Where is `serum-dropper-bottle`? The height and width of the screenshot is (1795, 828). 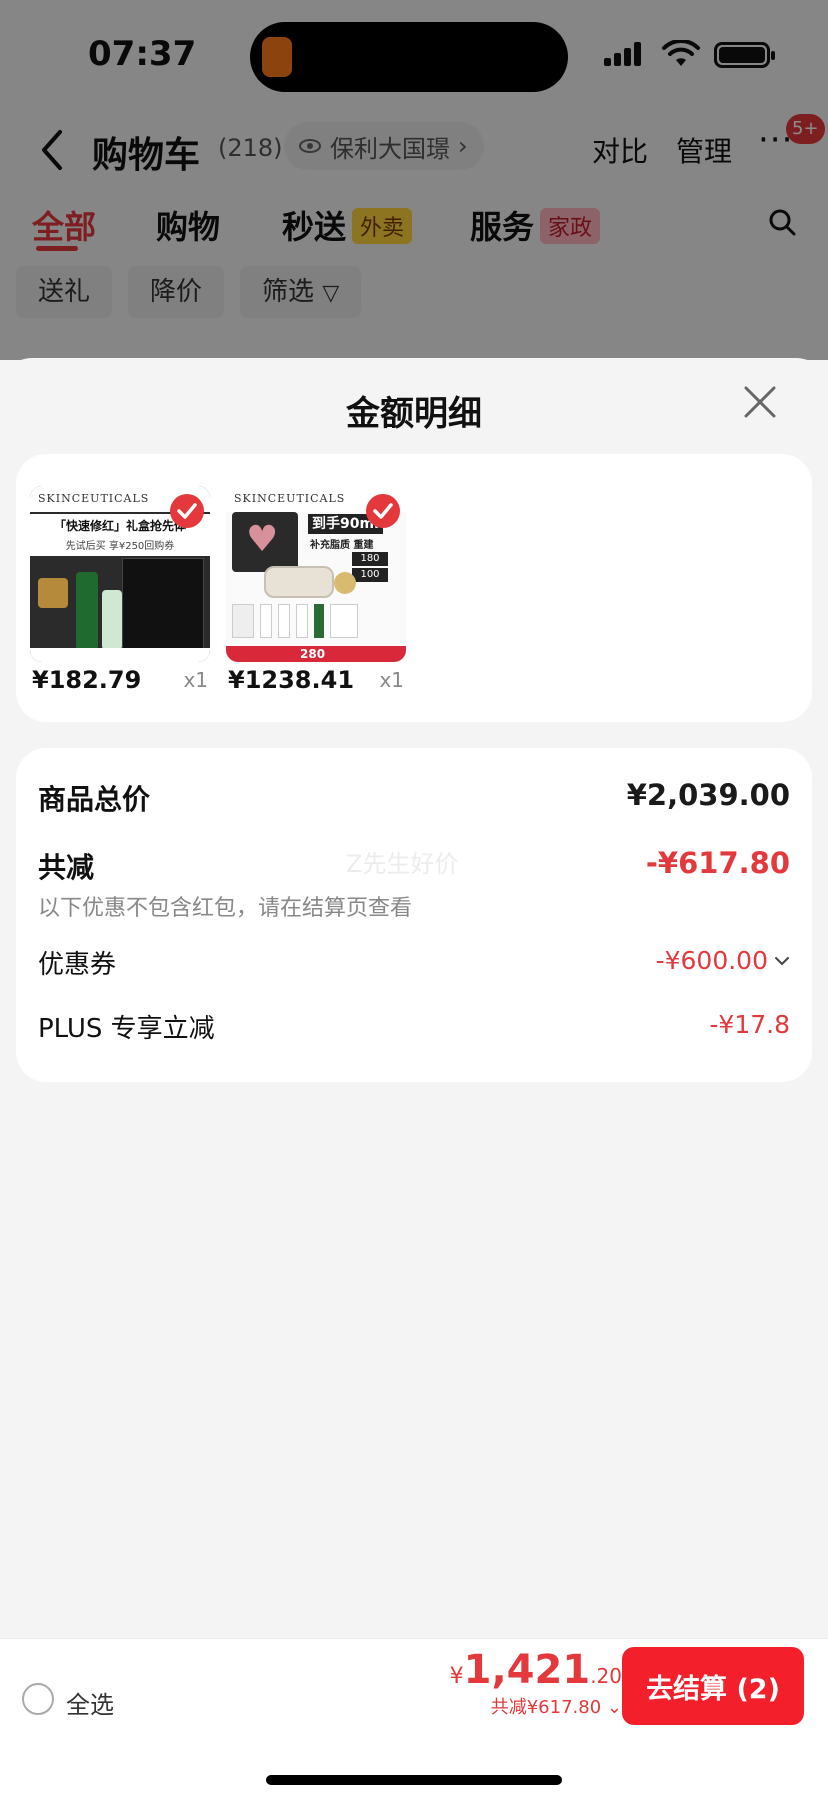 serum-dropper-bottle is located at coordinates (112, 620).